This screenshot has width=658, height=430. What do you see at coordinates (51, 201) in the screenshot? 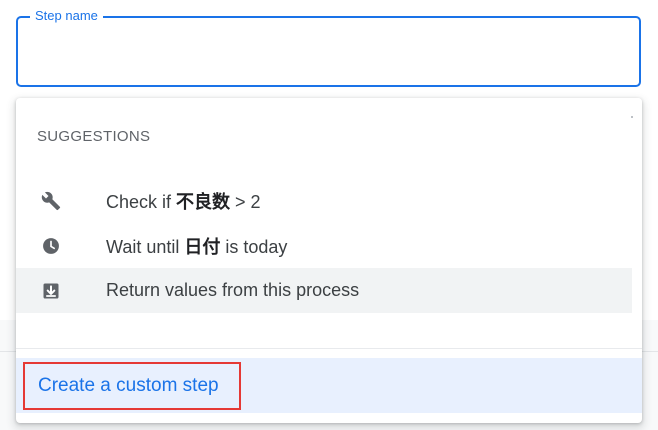
I see `wrench-icon` at bounding box center [51, 201].